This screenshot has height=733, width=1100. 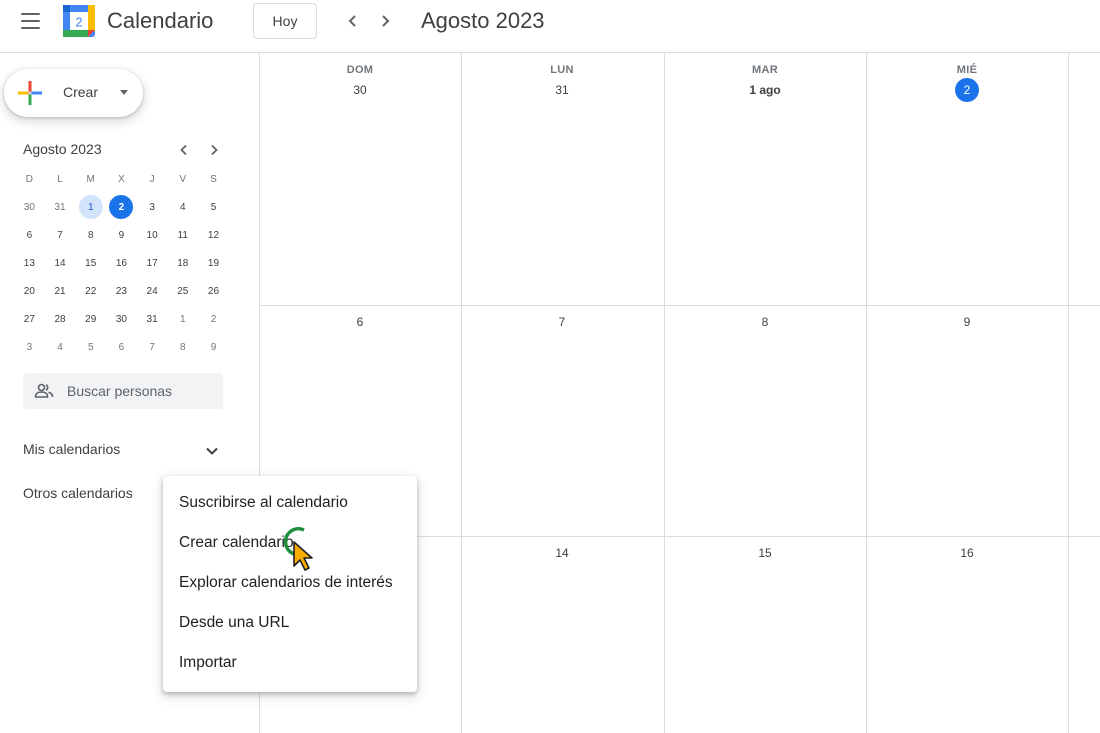 What do you see at coordinates (290, 663) in the screenshot?
I see `menu-item-import: Importar` at bounding box center [290, 663].